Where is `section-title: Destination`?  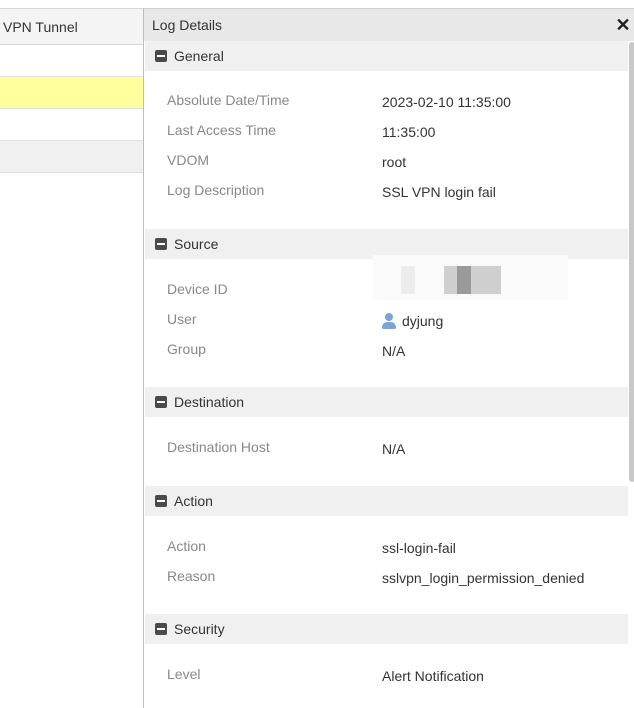
section-title: Destination is located at coordinates (209, 402).